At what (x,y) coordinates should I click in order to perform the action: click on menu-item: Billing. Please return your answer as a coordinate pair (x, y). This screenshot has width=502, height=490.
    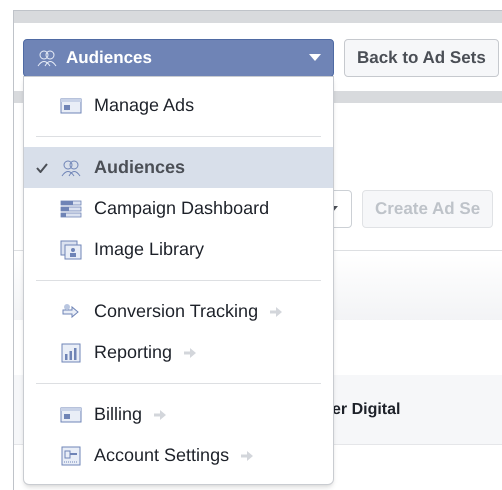
    Looking at the image, I should click on (178, 414).